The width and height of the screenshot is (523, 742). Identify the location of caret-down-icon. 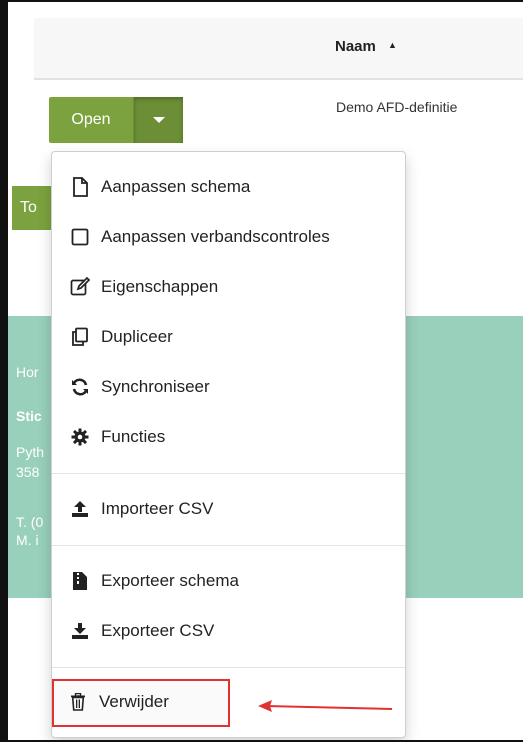
(158, 120).